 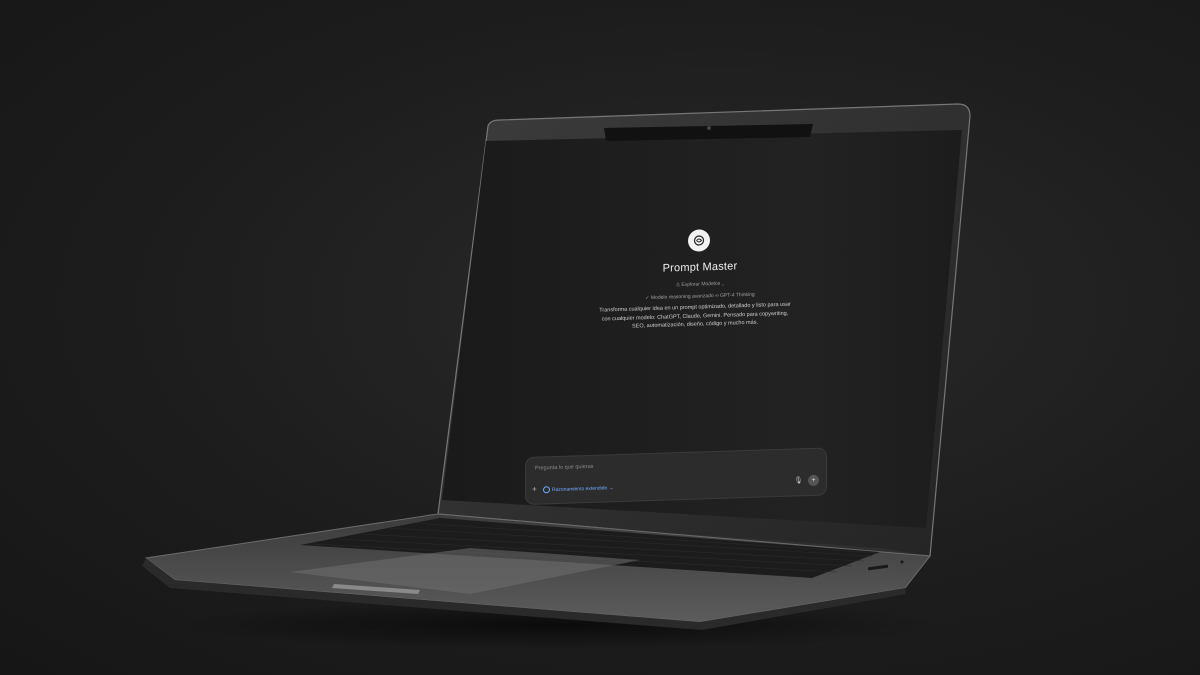 What do you see at coordinates (902, 562) in the screenshot?
I see `audio-port` at bounding box center [902, 562].